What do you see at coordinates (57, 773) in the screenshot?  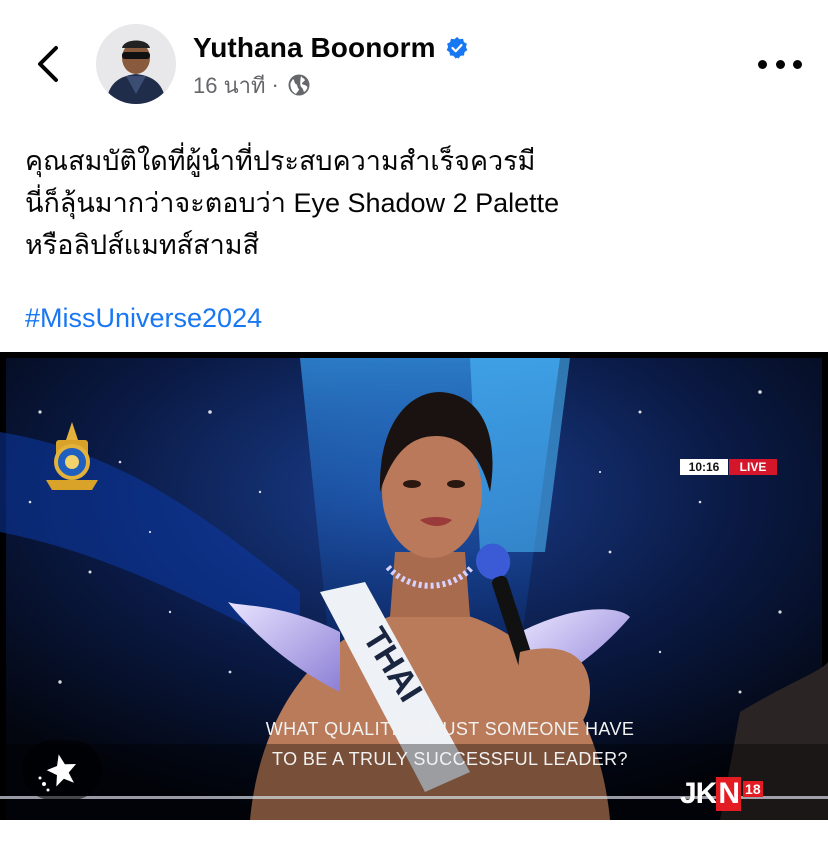 I see `sparkle-effects-icon` at bounding box center [57, 773].